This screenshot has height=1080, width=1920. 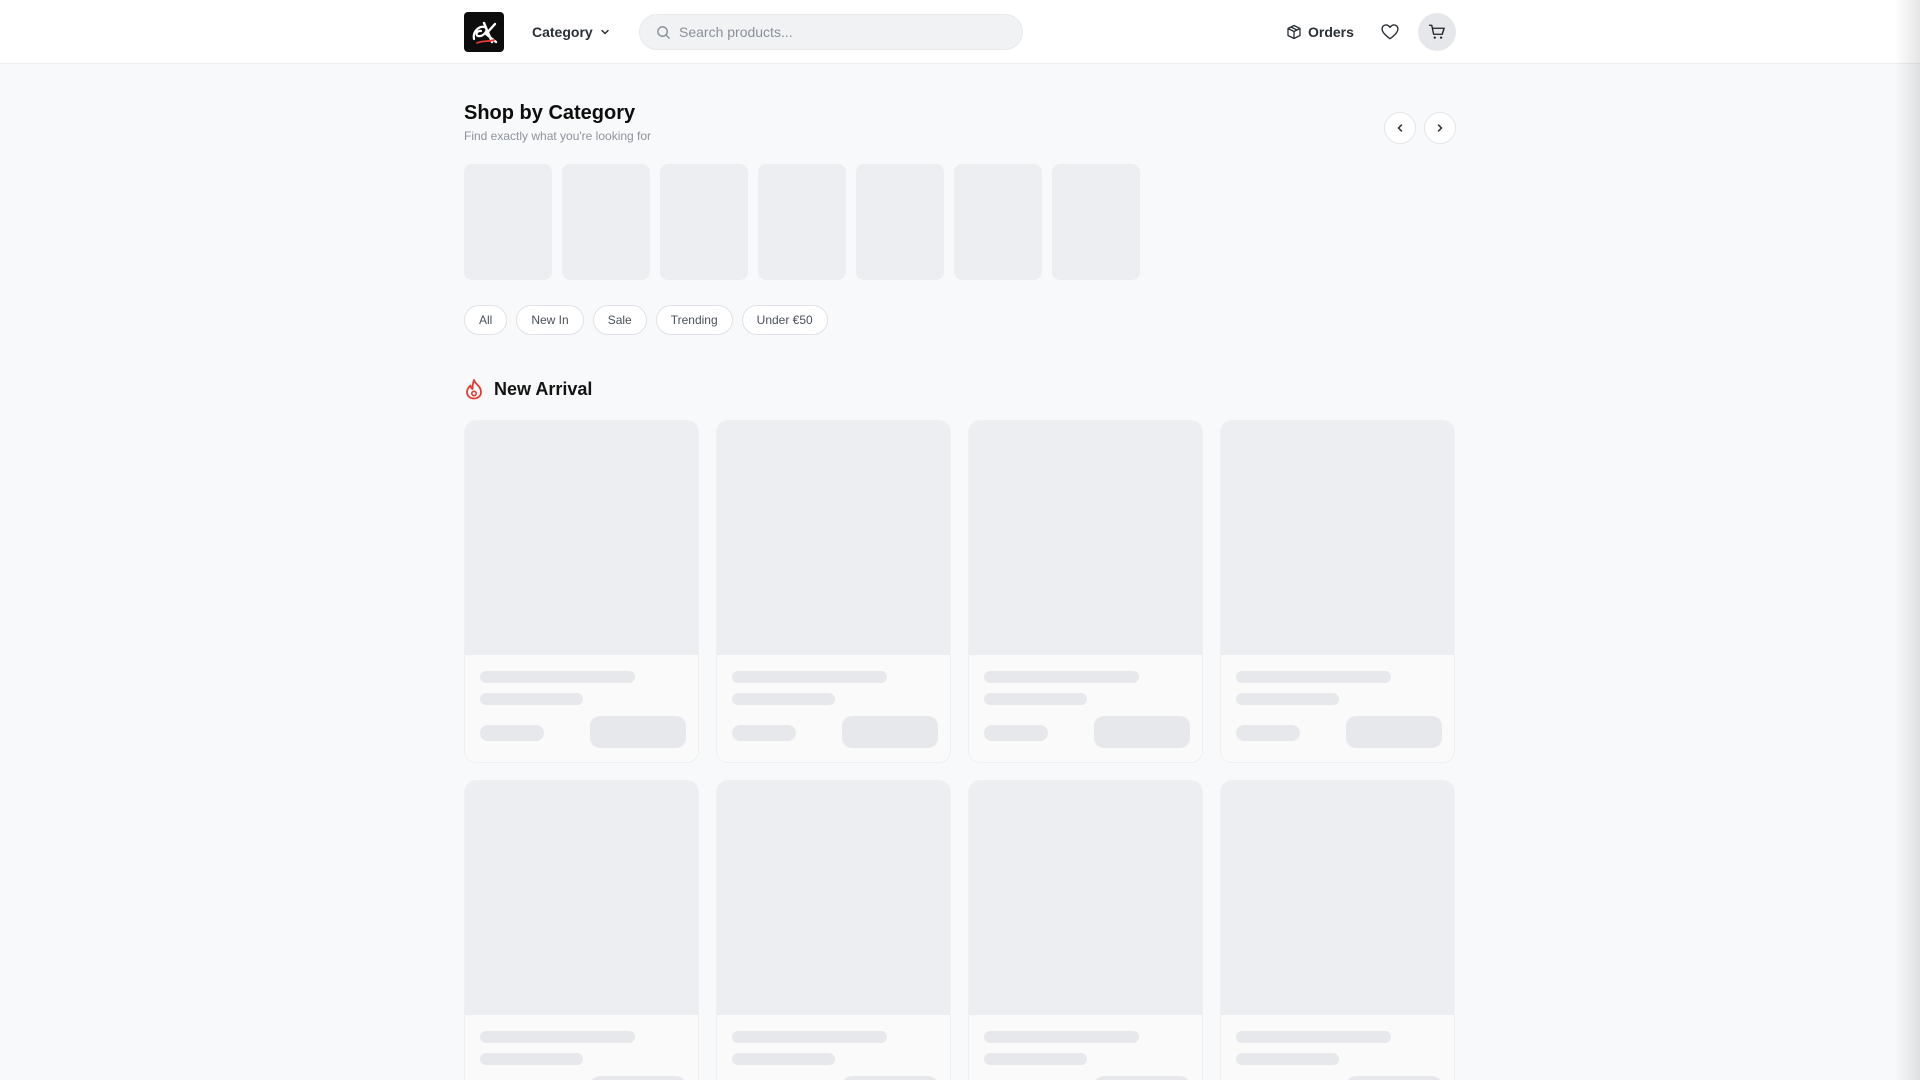 What do you see at coordinates (543, 388) in the screenshot?
I see `new-arrival-title: New Arrival` at bounding box center [543, 388].